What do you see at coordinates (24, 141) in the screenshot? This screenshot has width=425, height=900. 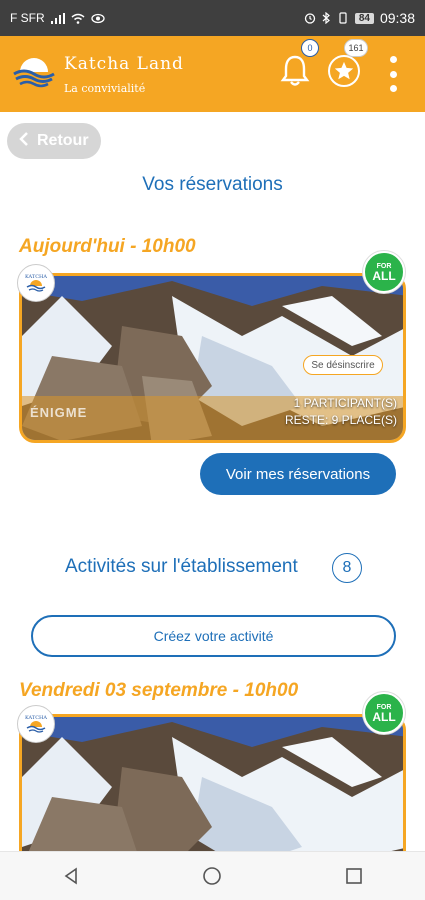 I see `chevron-left-icon` at bounding box center [24, 141].